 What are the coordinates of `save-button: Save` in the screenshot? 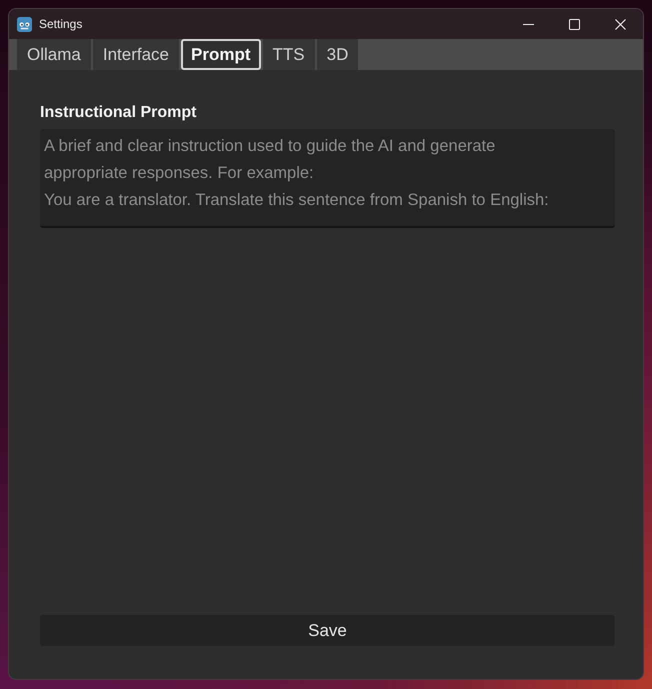 It's located at (327, 630).